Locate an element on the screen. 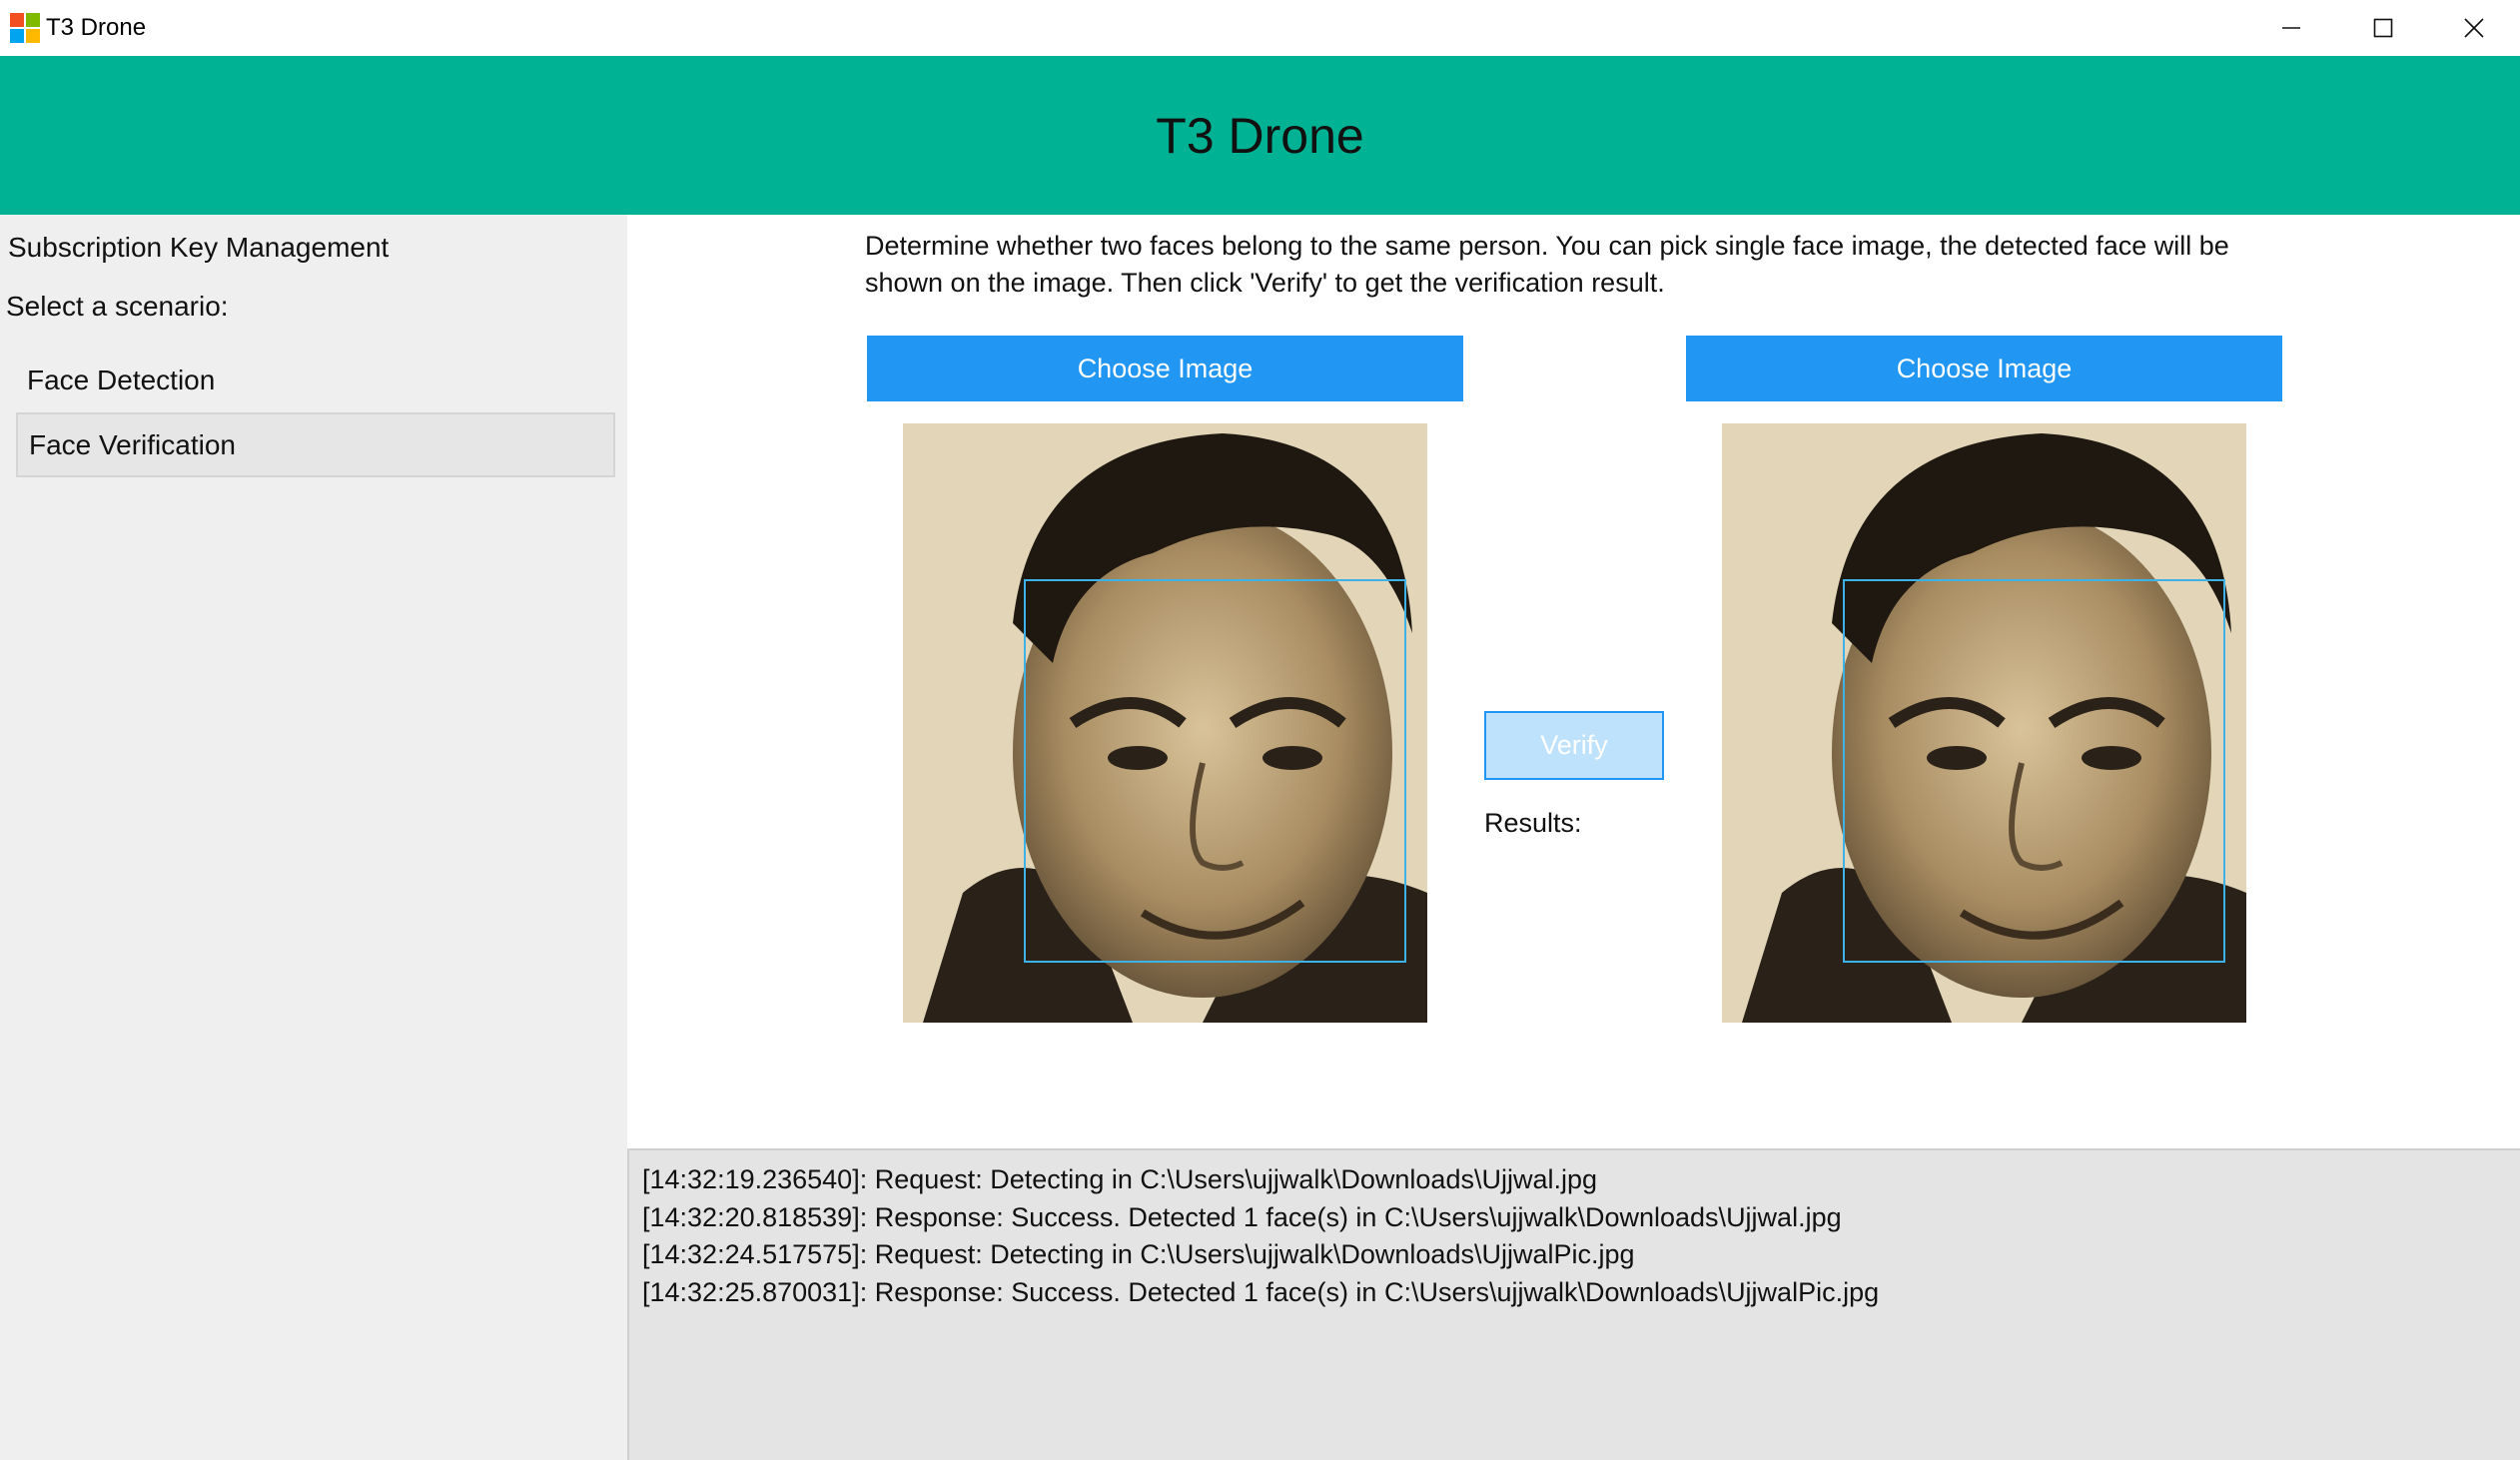 The height and width of the screenshot is (1460, 2520). logo-tile-yellow is located at coordinates (33, 36).